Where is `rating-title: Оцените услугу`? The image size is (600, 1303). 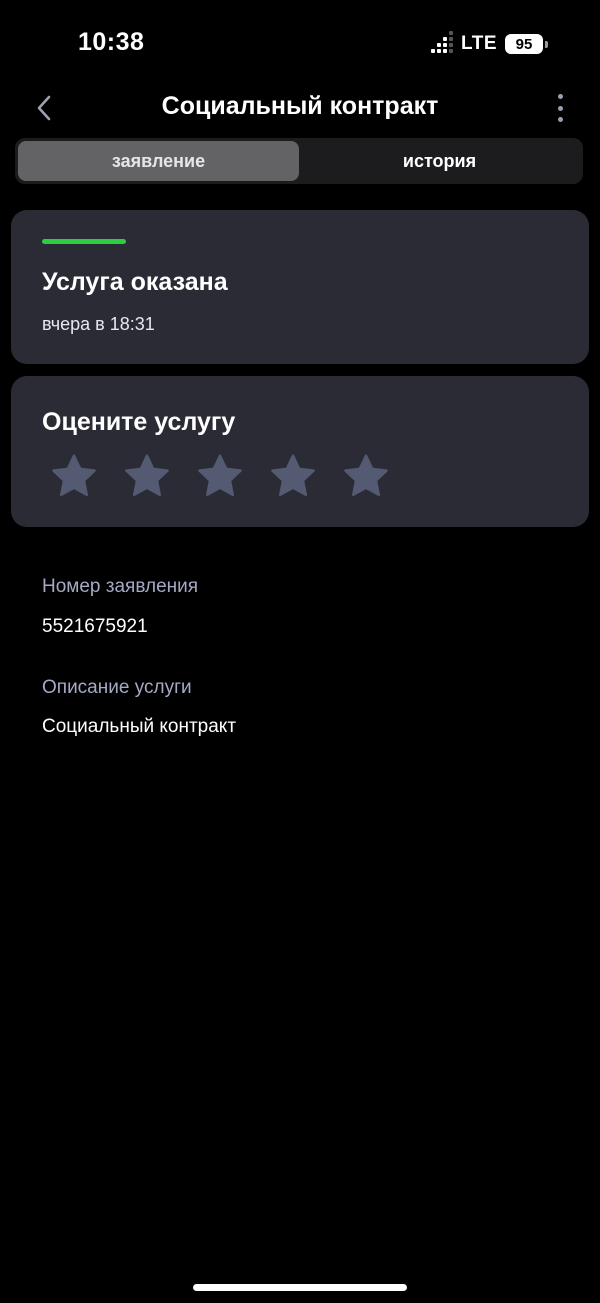 rating-title: Оцените услугу is located at coordinates (139, 422).